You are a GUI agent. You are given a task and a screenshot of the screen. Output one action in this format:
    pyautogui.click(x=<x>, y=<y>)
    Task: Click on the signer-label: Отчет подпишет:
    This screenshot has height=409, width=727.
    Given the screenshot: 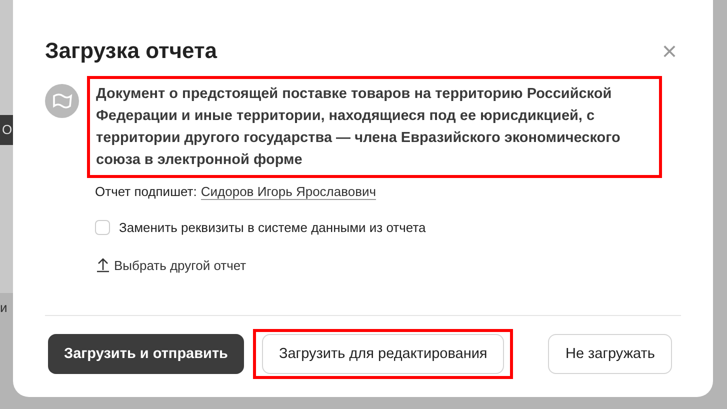 What is the action you would take?
    pyautogui.click(x=146, y=192)
    